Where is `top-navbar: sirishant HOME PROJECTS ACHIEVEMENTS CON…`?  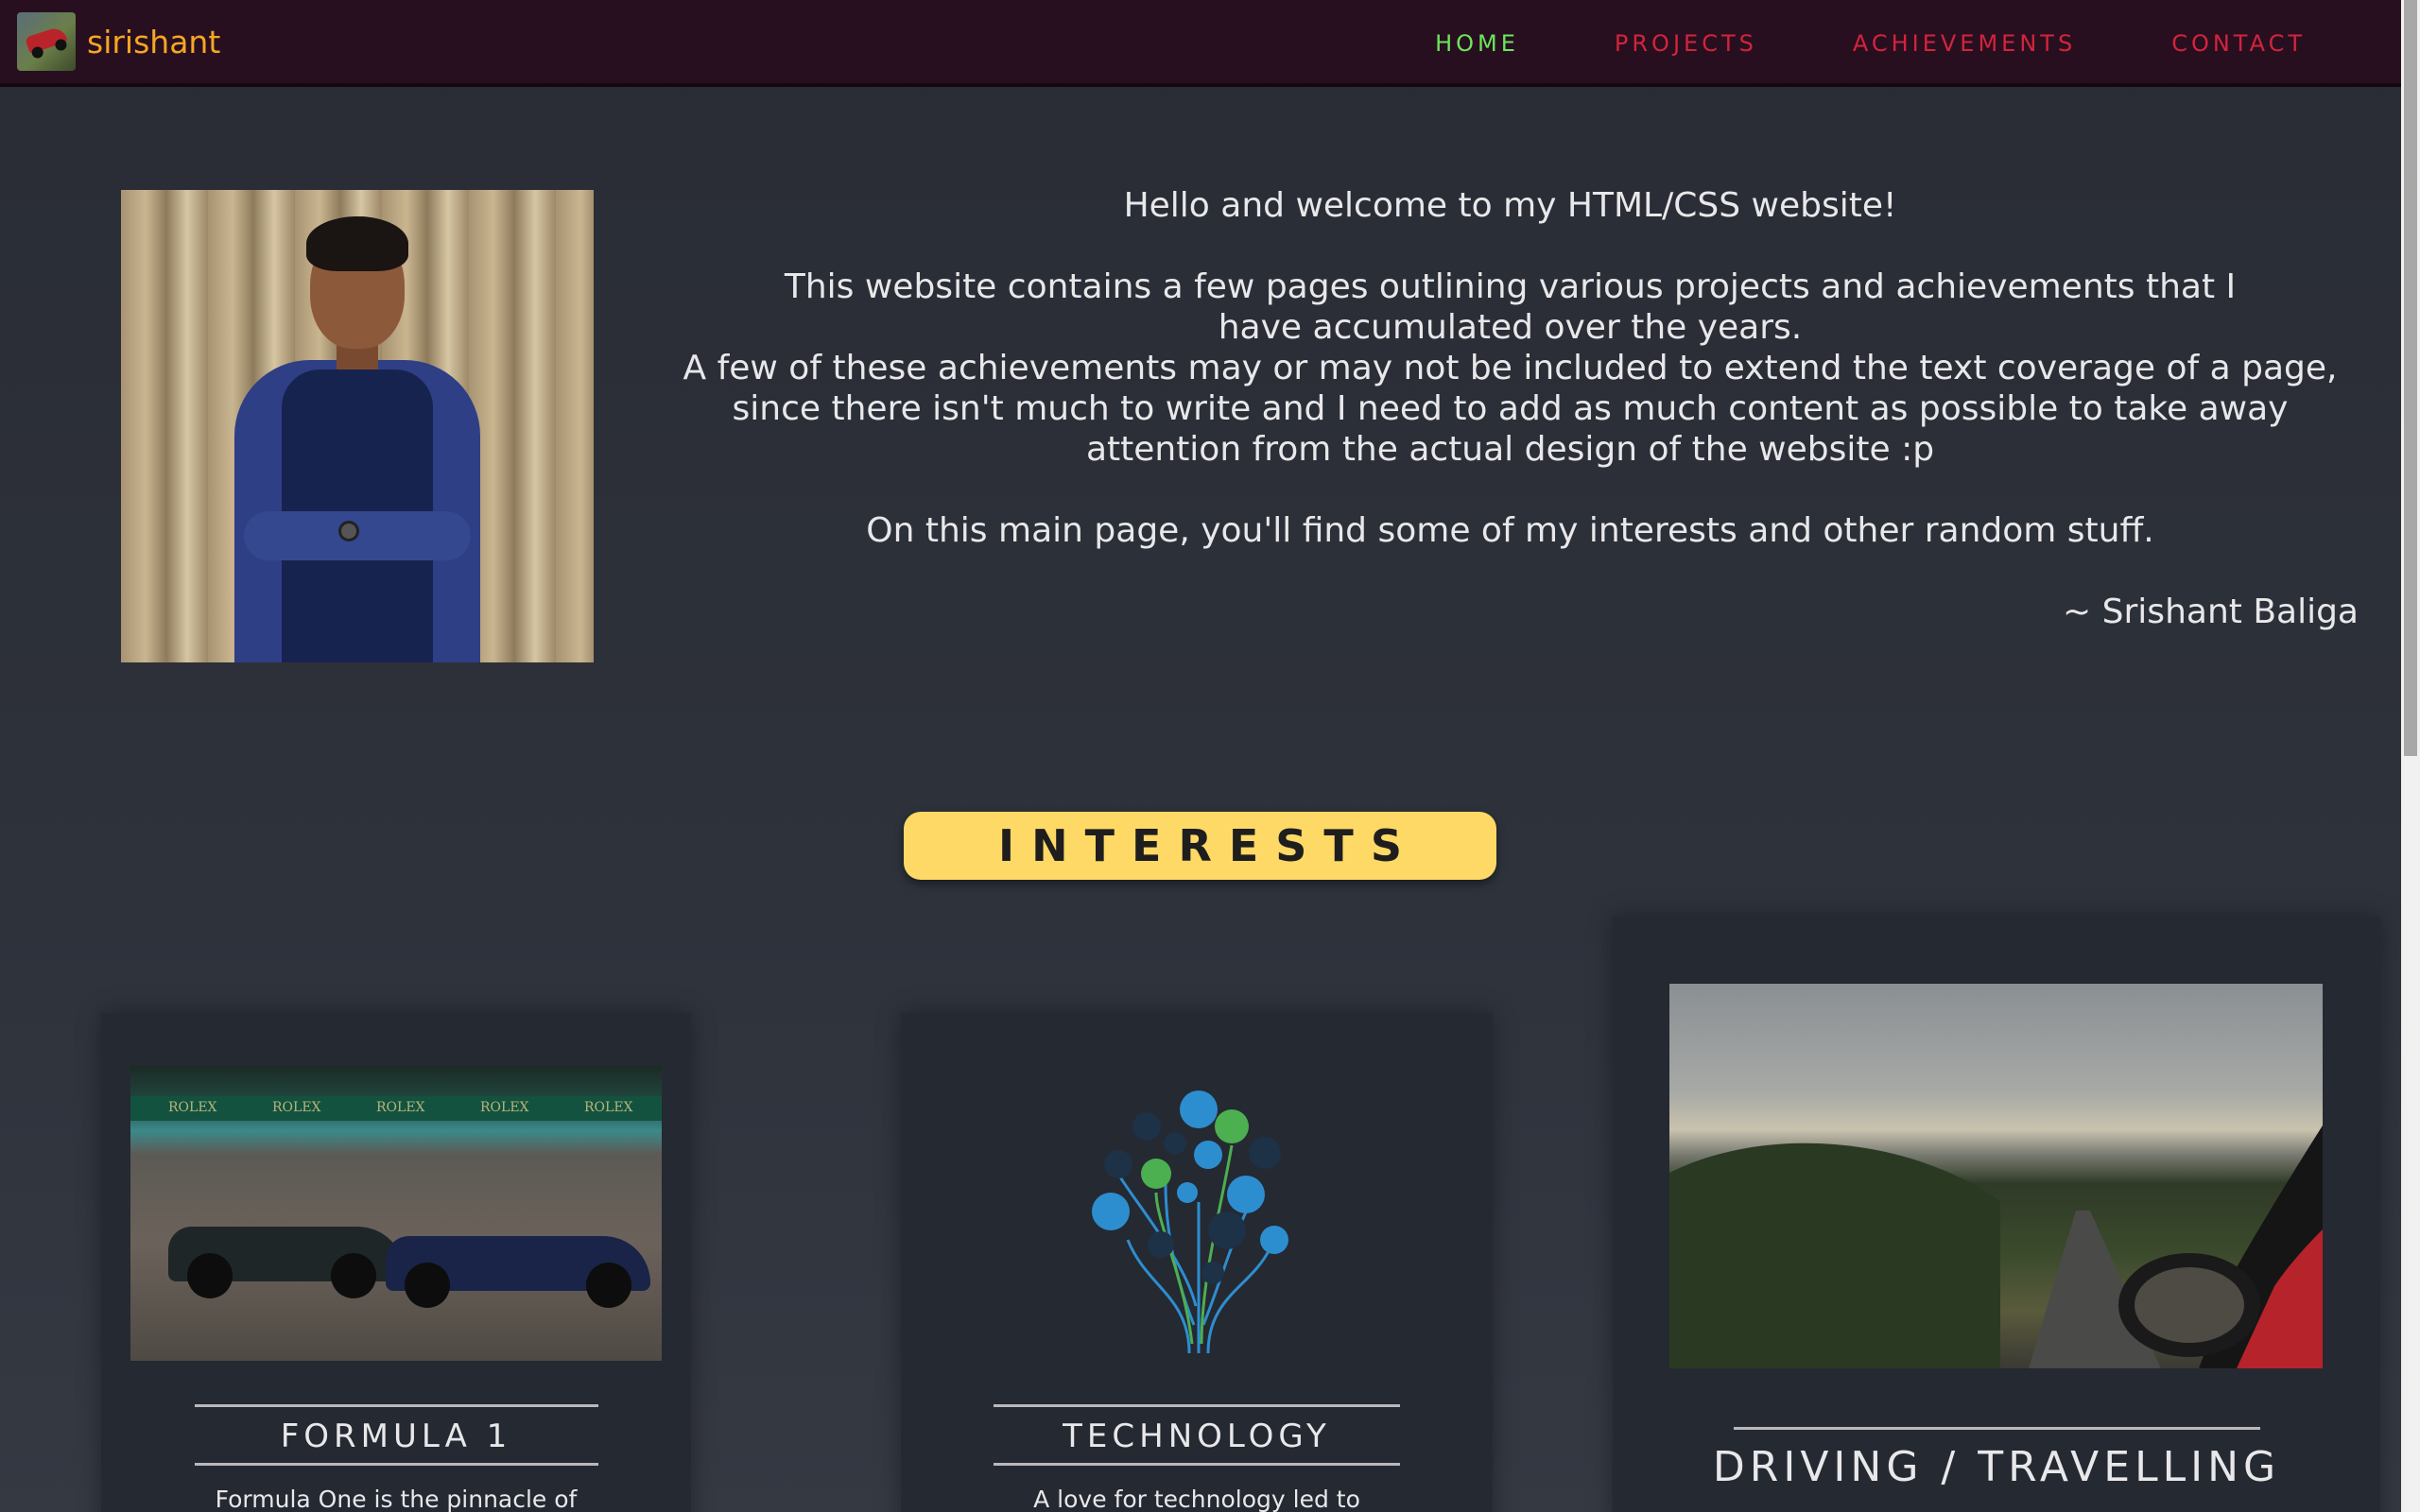
top-navbar: sirishant HOME PROJECTS ACHIEVEMENTS CON… is located at coordinates (1200, 43).